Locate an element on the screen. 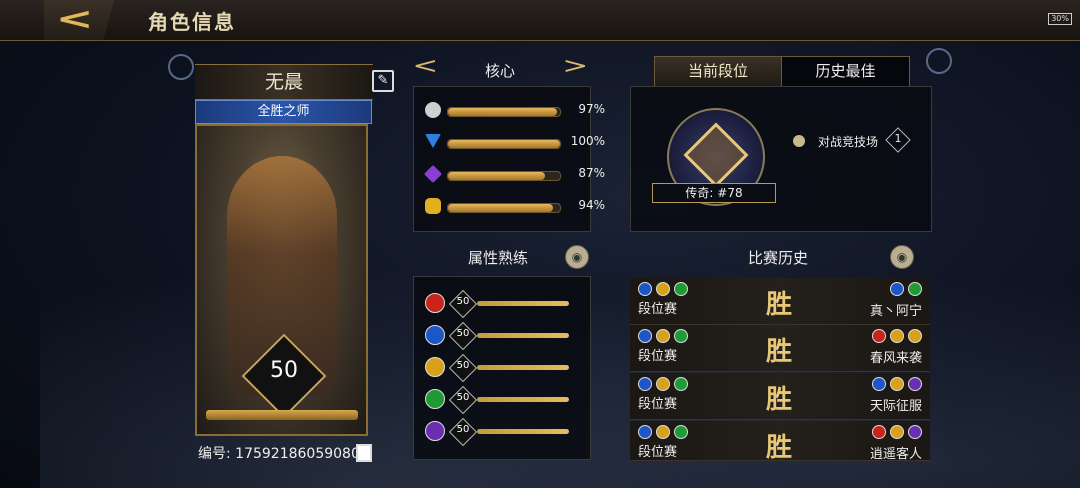 This screenshot has width=1080, height=488. silver-orb-icon is located at coordinates (433, 110).